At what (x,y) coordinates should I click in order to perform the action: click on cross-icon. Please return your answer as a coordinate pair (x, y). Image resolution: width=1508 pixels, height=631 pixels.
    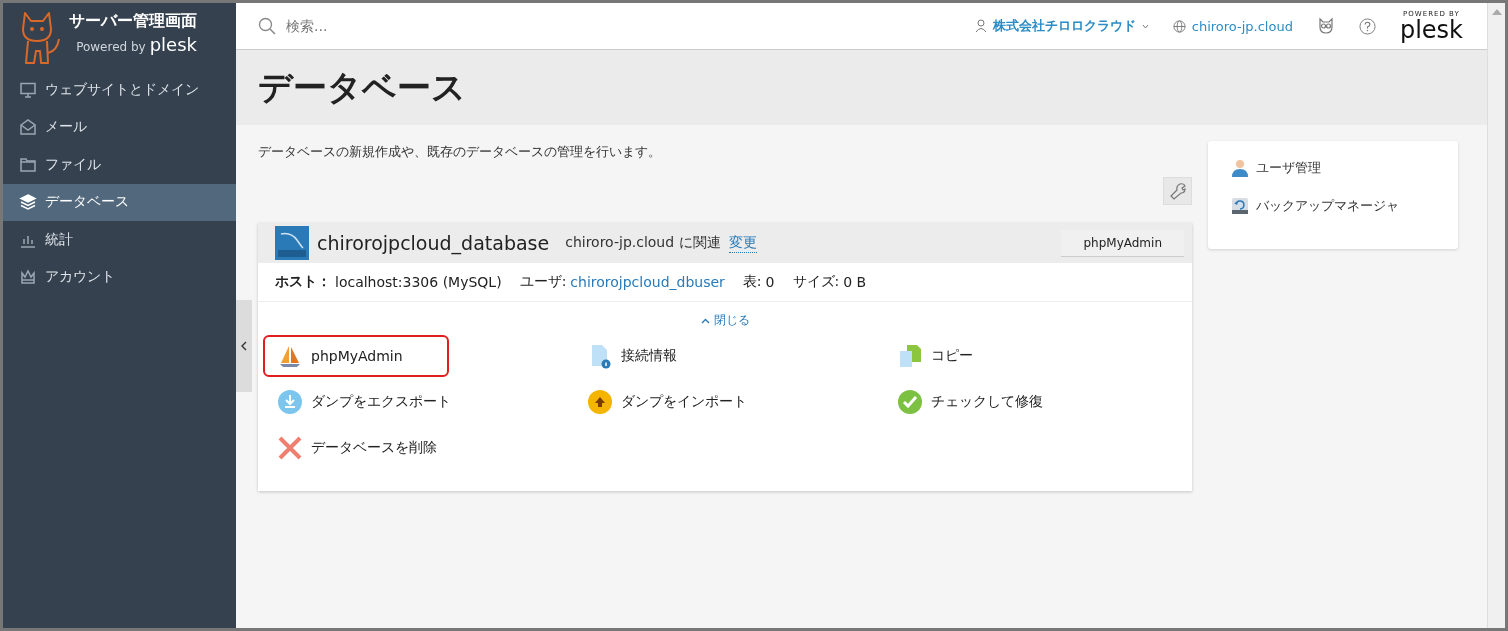
    Looking at the image, I should click on (290, 448).